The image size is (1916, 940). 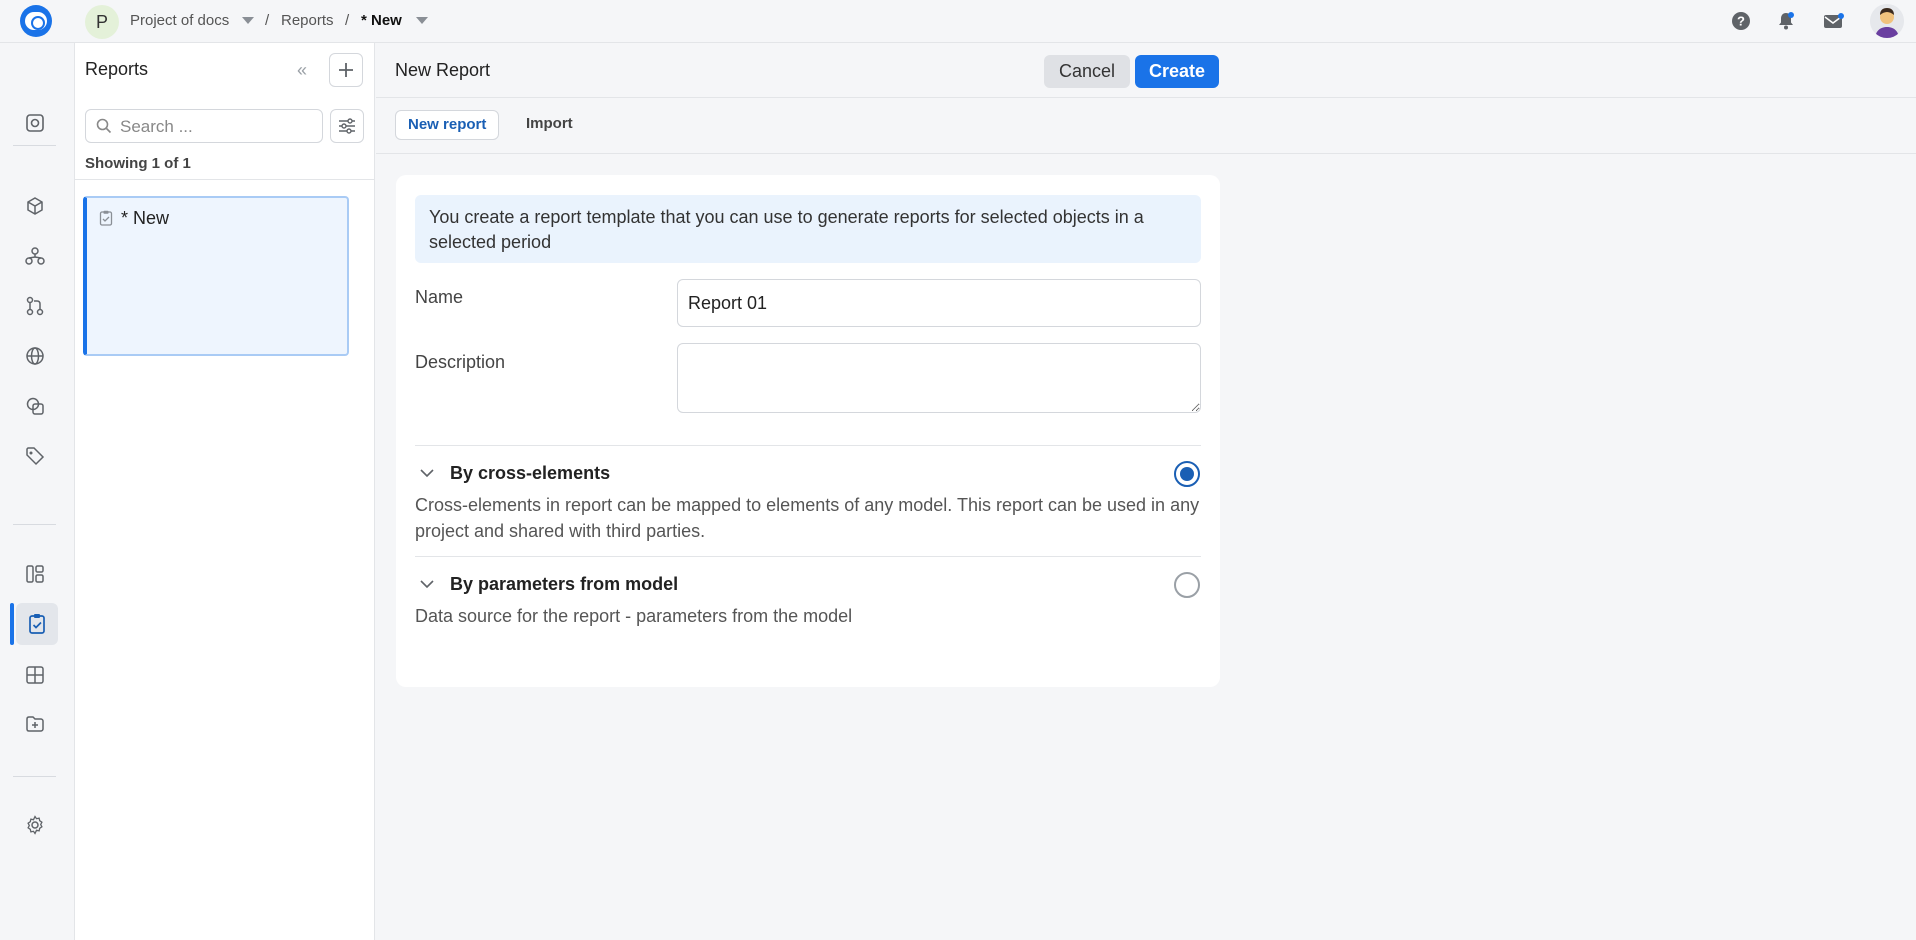 I want to click on sliders-icon, so click(x=347, y=126).